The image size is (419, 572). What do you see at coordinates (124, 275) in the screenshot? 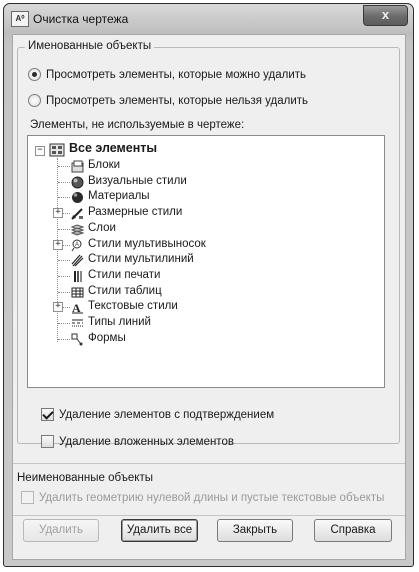
I see `tree-item-label: Стили печати` at bounding box center [124, 275].